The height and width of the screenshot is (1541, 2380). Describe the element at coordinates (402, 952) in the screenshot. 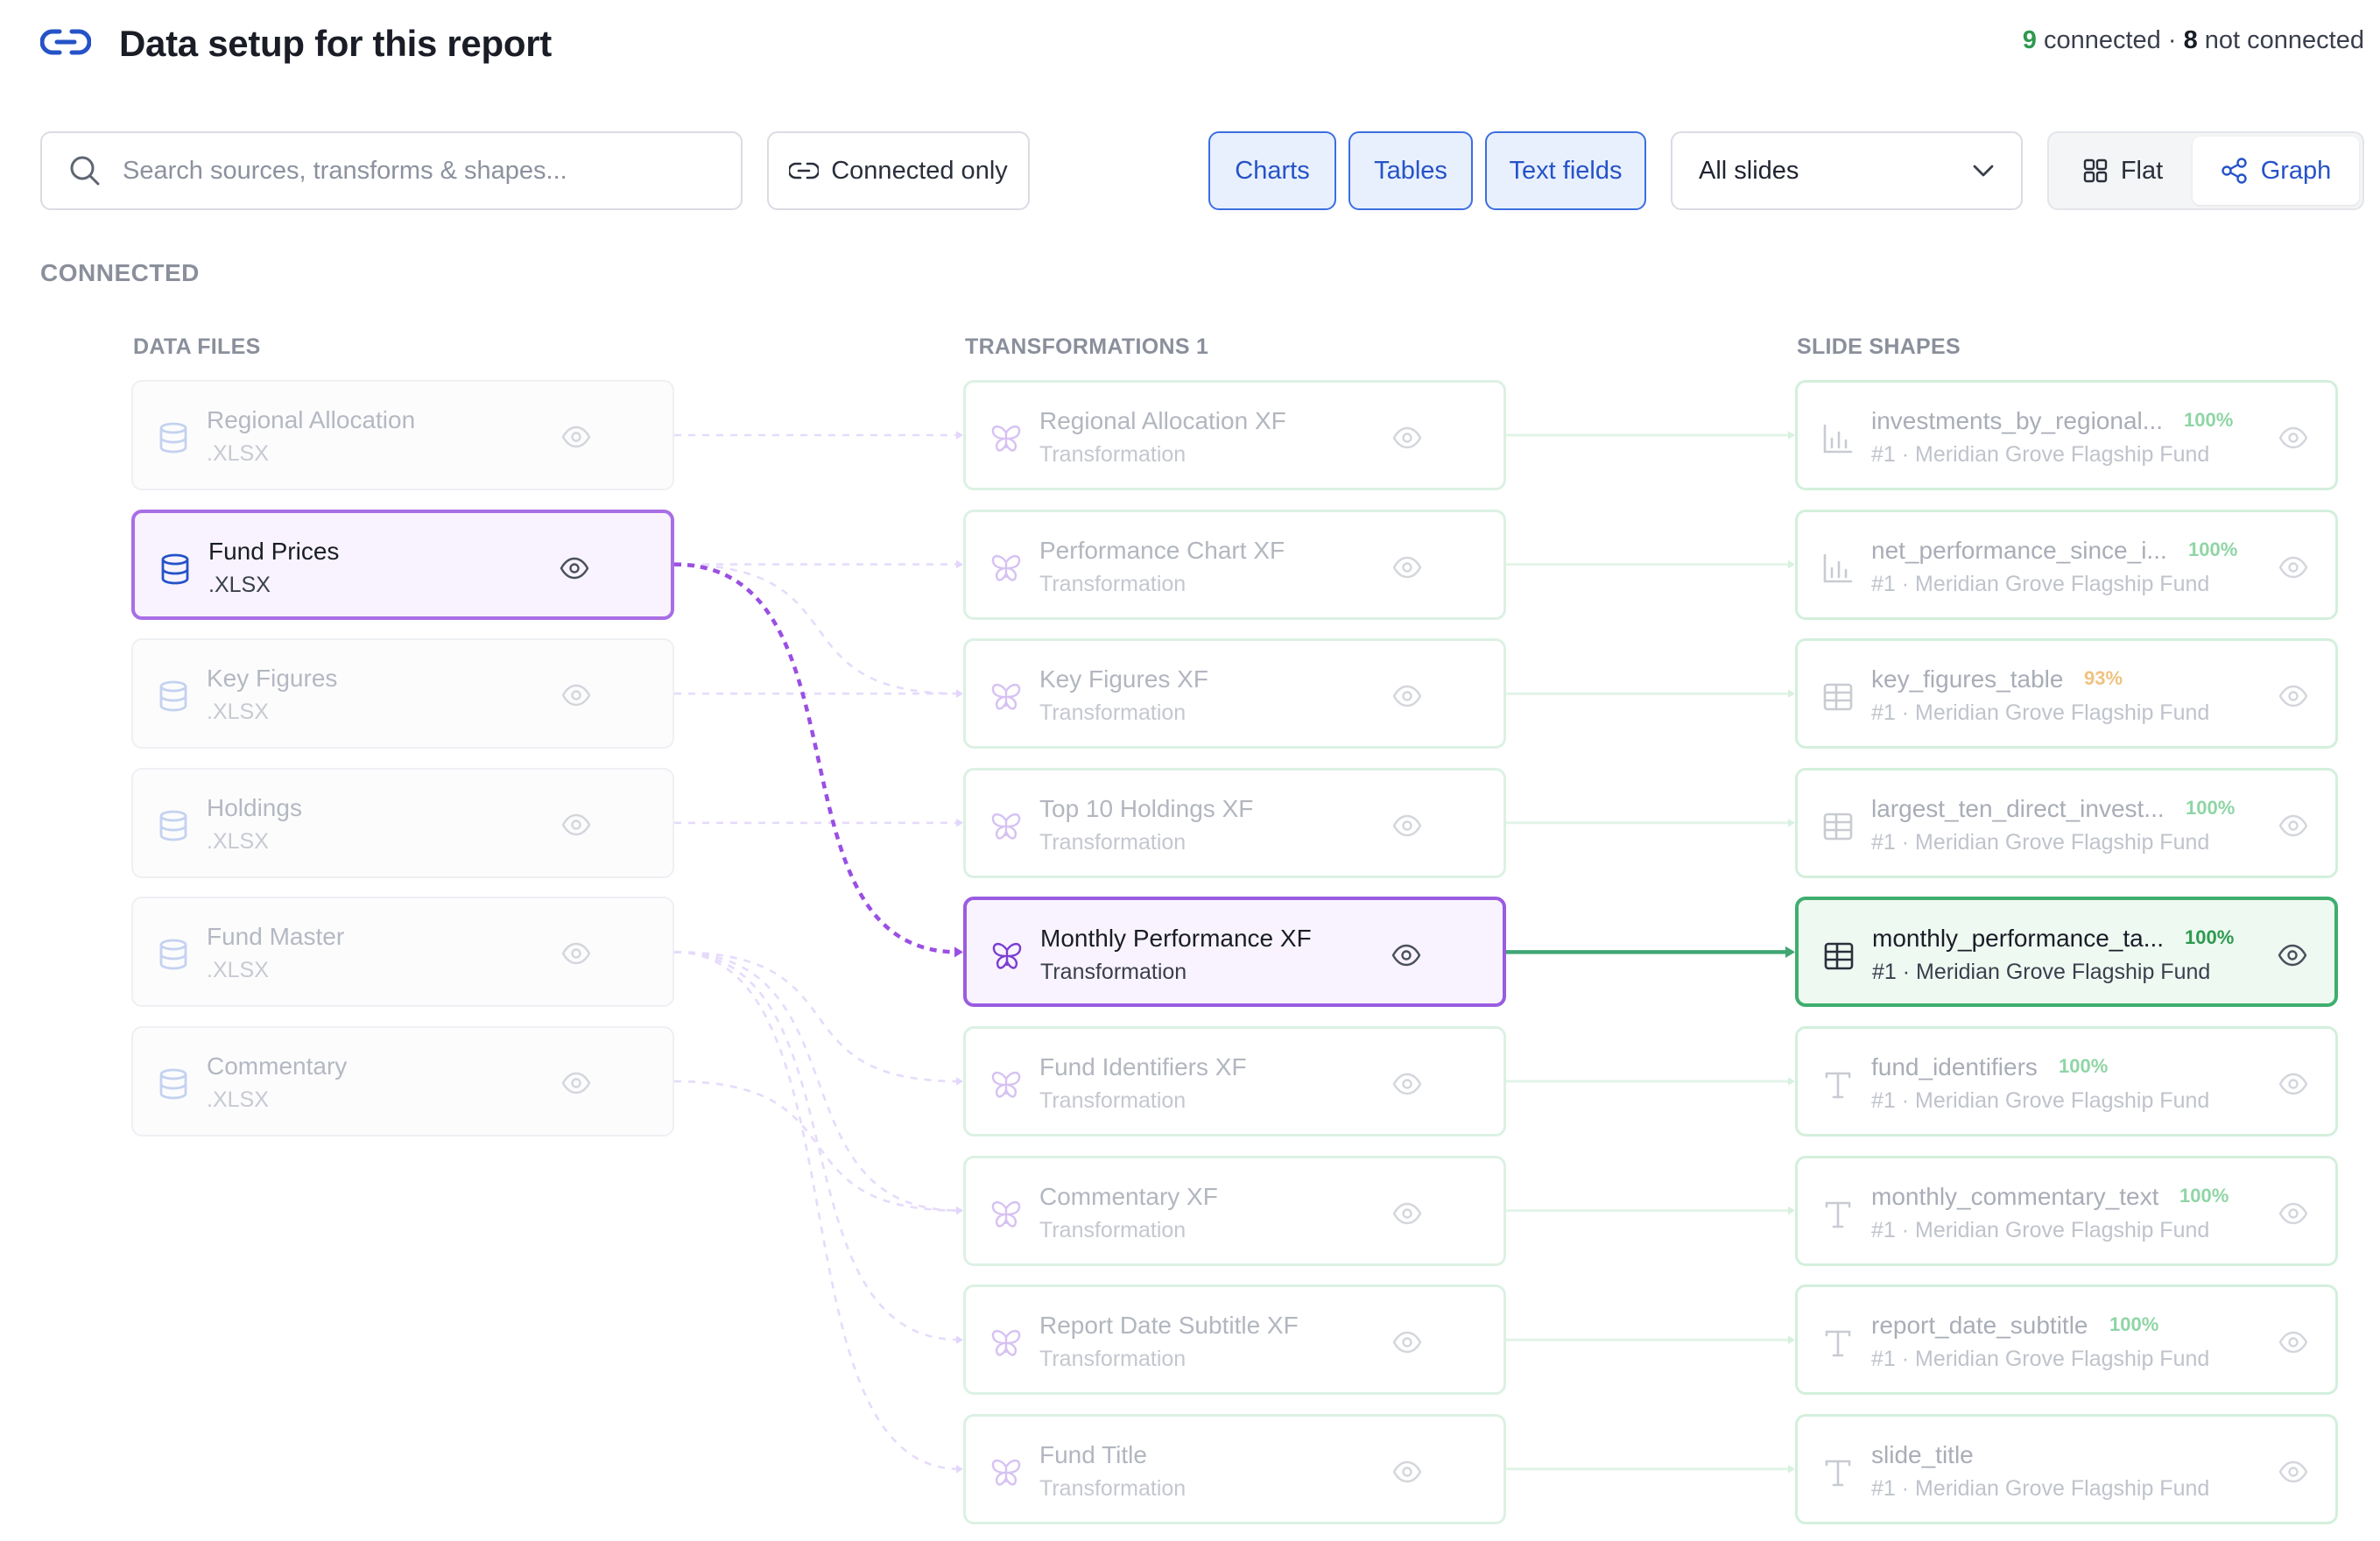

I see `data-file-node: Fund Master .XLSX` at that location.